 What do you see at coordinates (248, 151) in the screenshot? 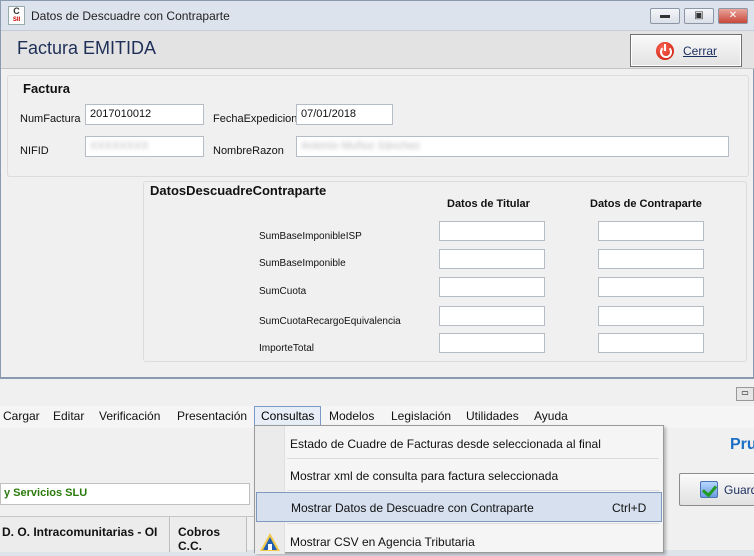
I see `nombre-razon-label: NombreRazon` at bounding box center [248, 151].